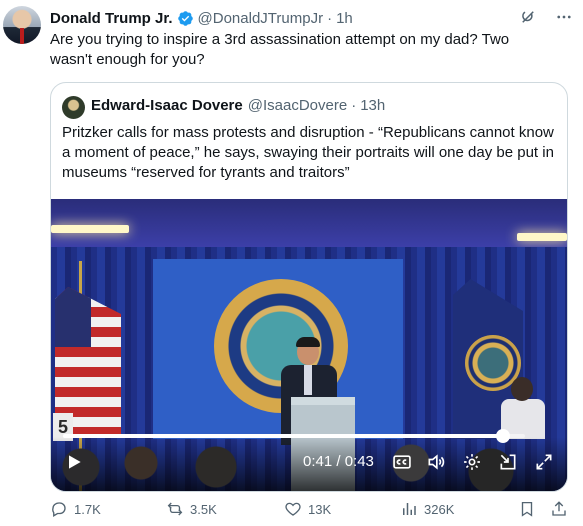  I want to click on video-scrubber, so click(294, 436).